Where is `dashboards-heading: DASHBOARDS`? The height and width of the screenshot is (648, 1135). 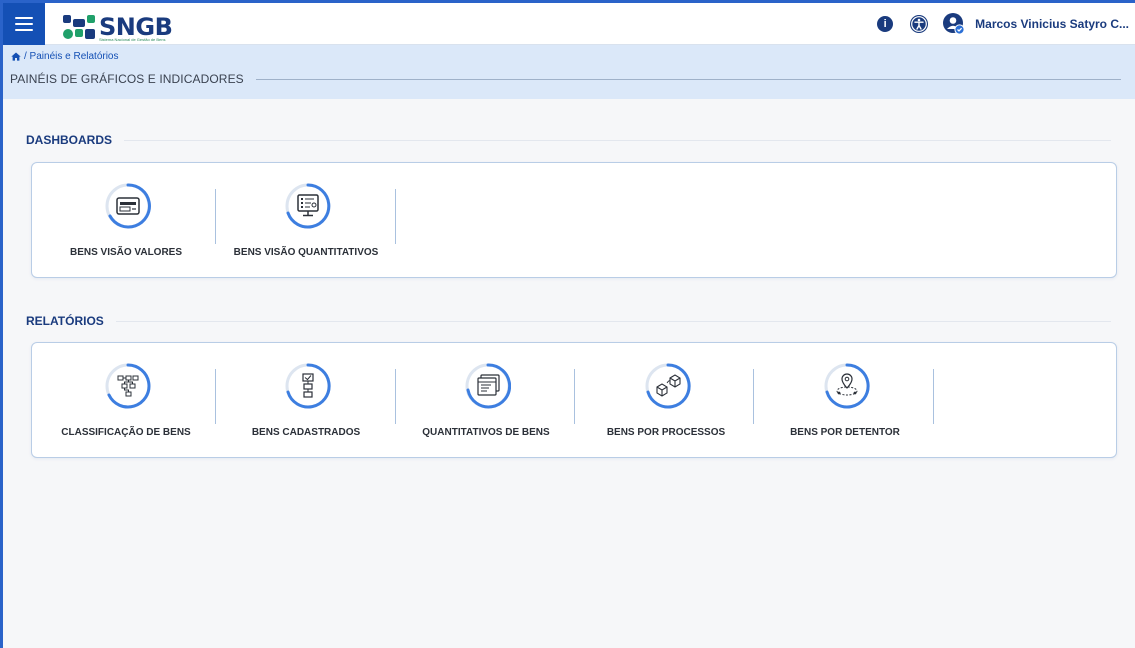
dashboards-heading: DASHBOARDS is located at coordinates (568, 140).